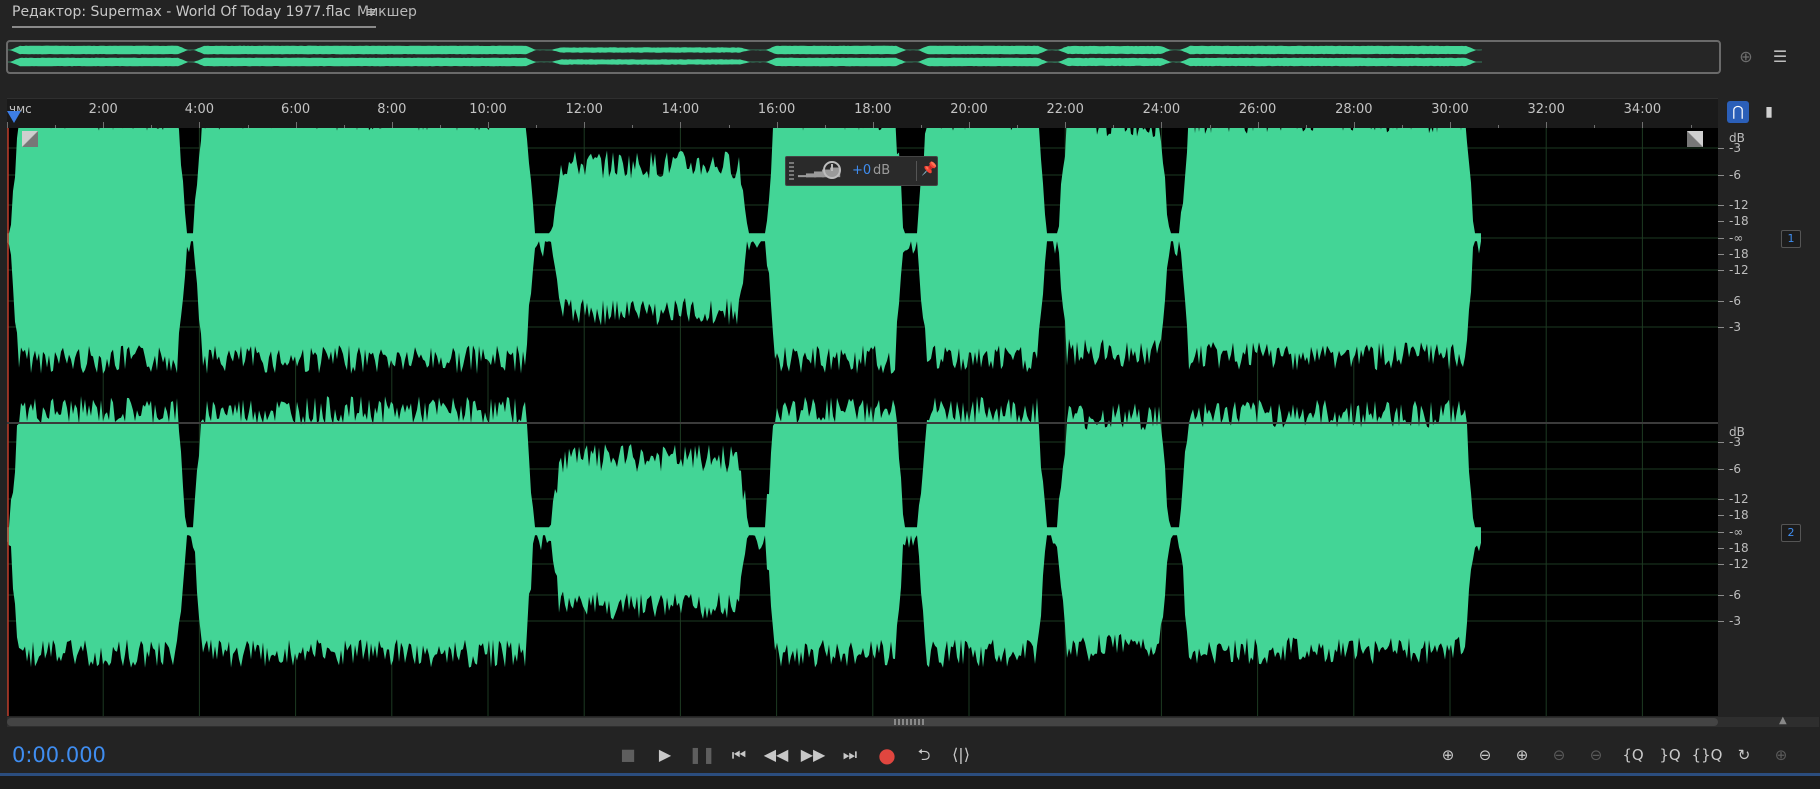 This screenshot has width=1820, height=789. I want to click on ruler-tick-label: 18:00, so click(873, 109).